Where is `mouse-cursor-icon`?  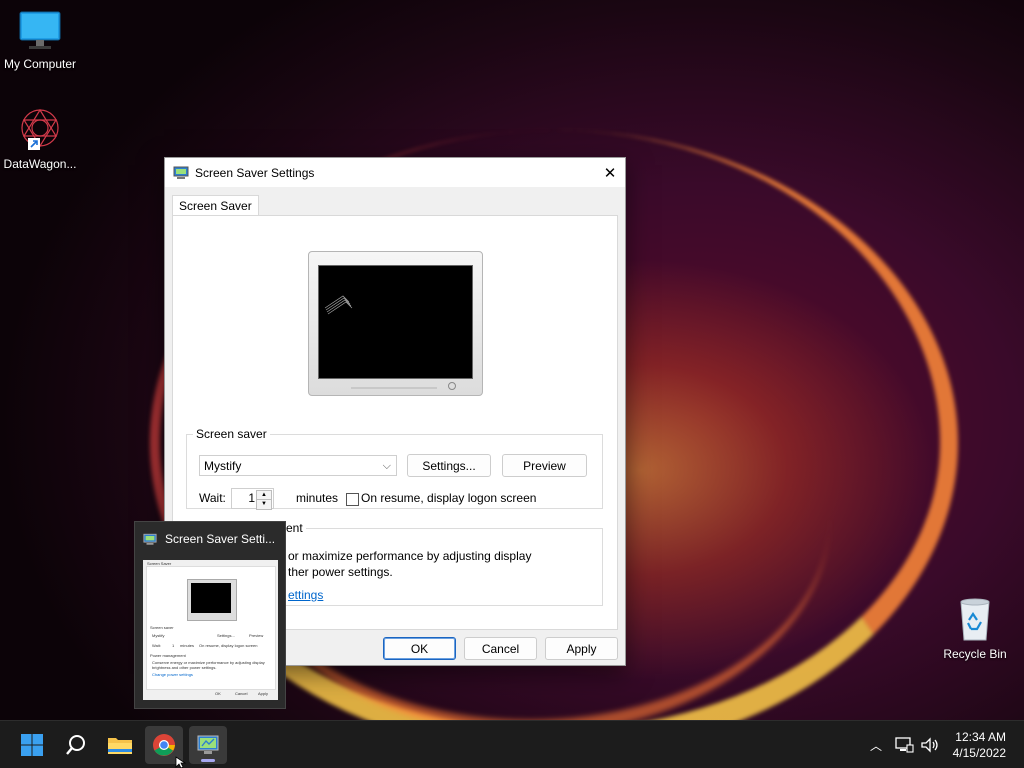 mouse-cursor-icon is located at coordinates (181, 762).